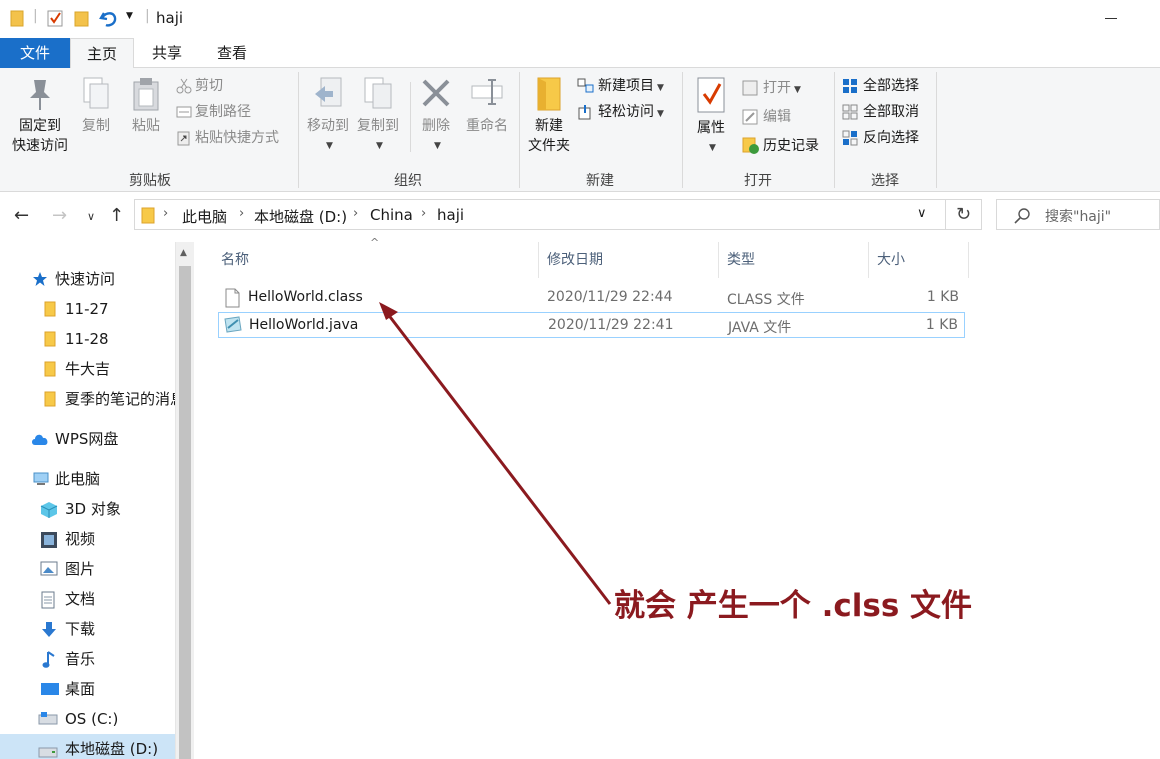 The height and width of the screenshot is (759, 1160). I want to click on edit-button: 编辑, so click(766, 117).